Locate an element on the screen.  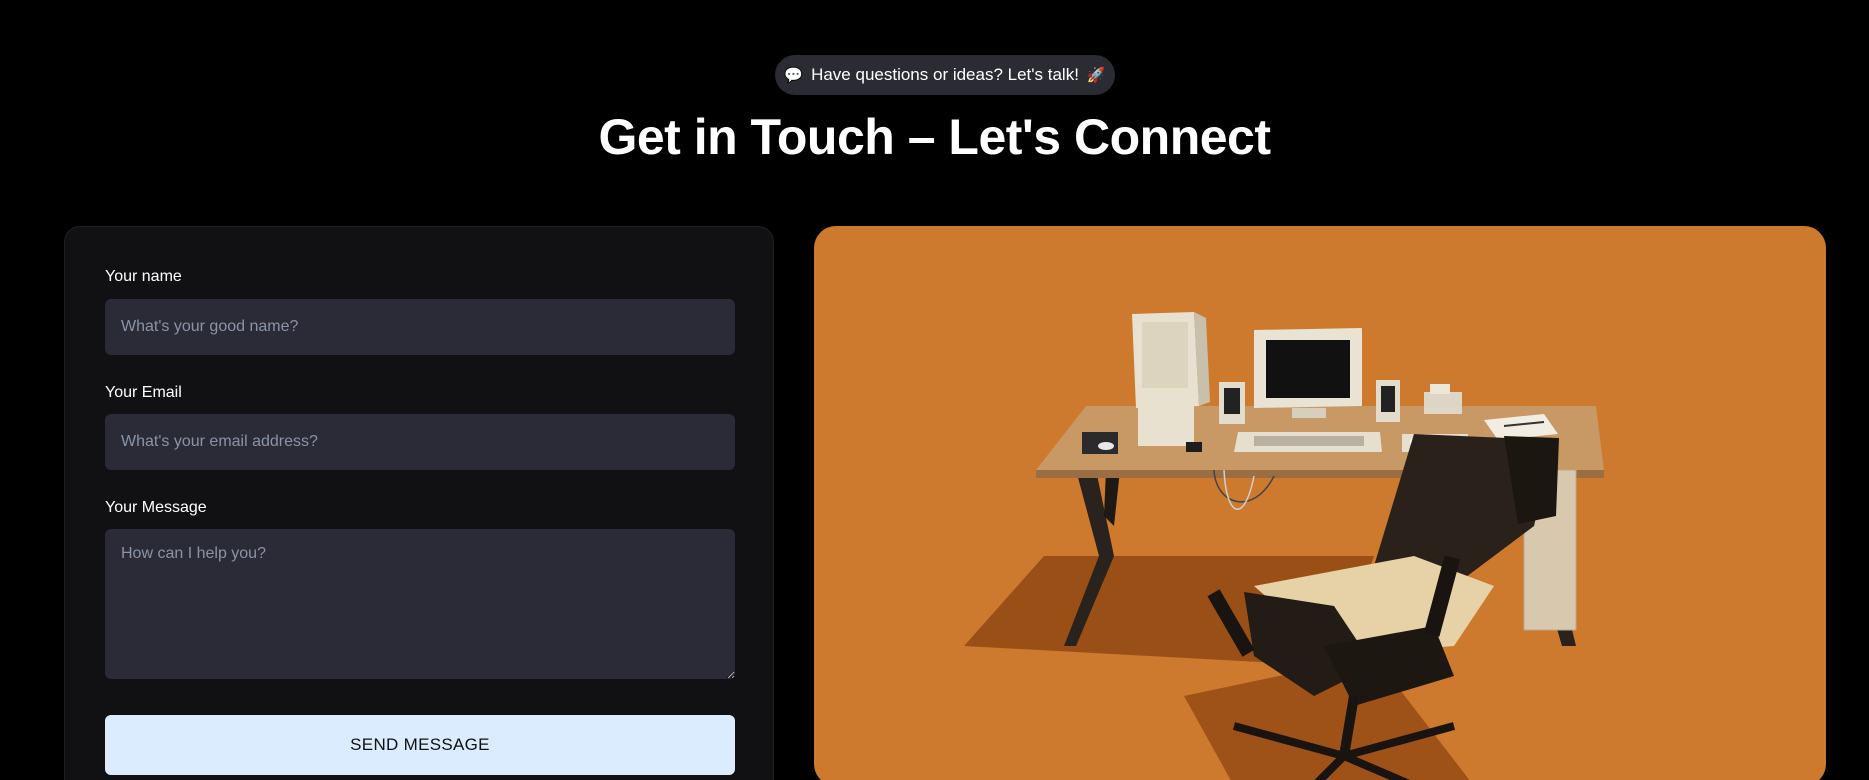
email-field is located at coordinates (420, 442).